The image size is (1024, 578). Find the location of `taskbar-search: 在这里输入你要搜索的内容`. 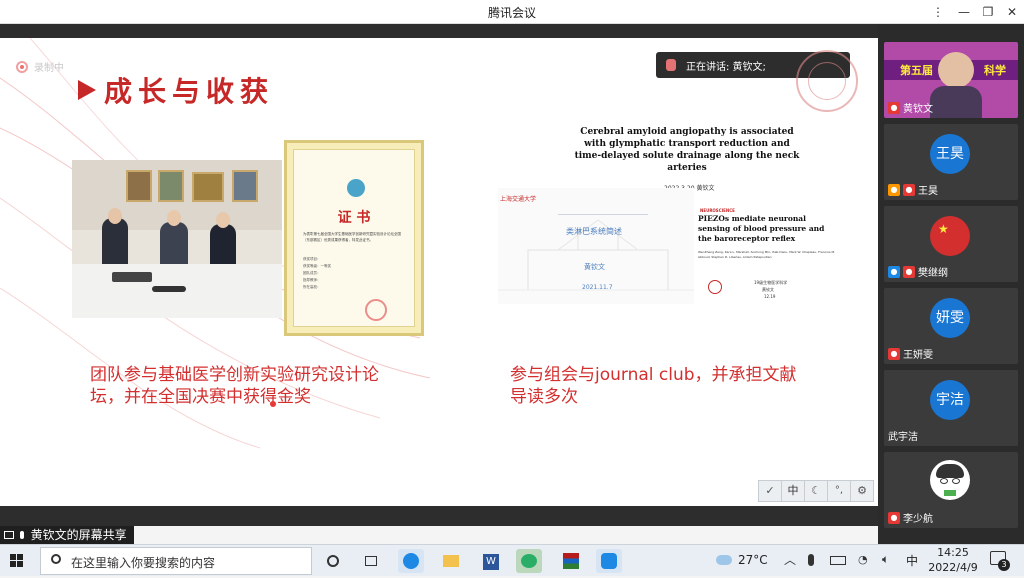

taskbar-search: 在这里输入你要搜索的内容 is located at coordinates (176, 561).